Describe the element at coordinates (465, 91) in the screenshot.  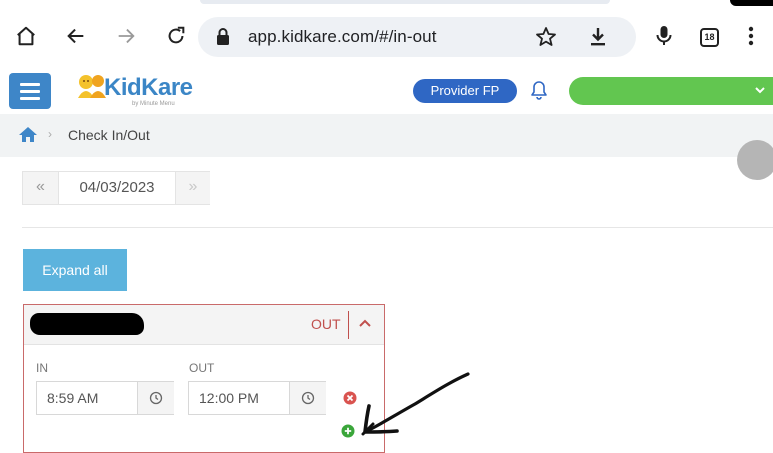
I see `provider-button: Provider FP` at that location.